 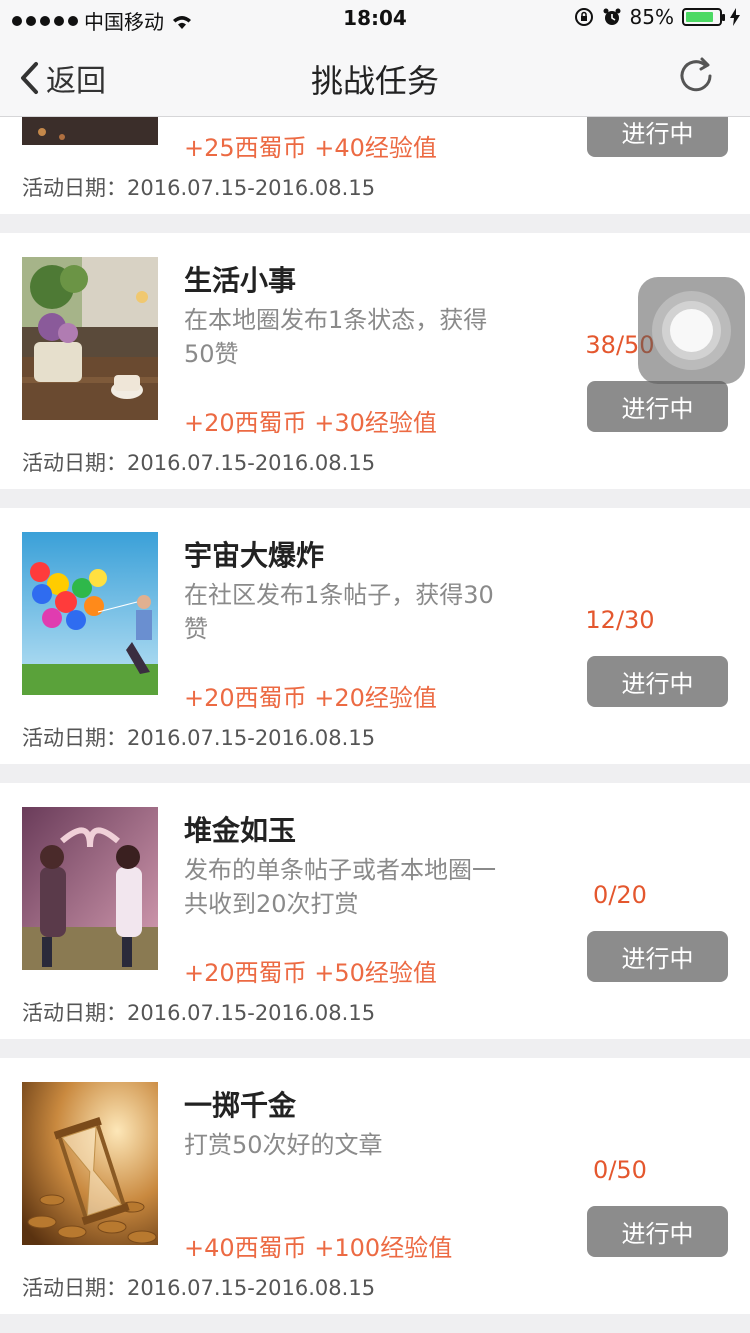 I want to click on task-progress: 0/50, so click(x=620, y=1170).